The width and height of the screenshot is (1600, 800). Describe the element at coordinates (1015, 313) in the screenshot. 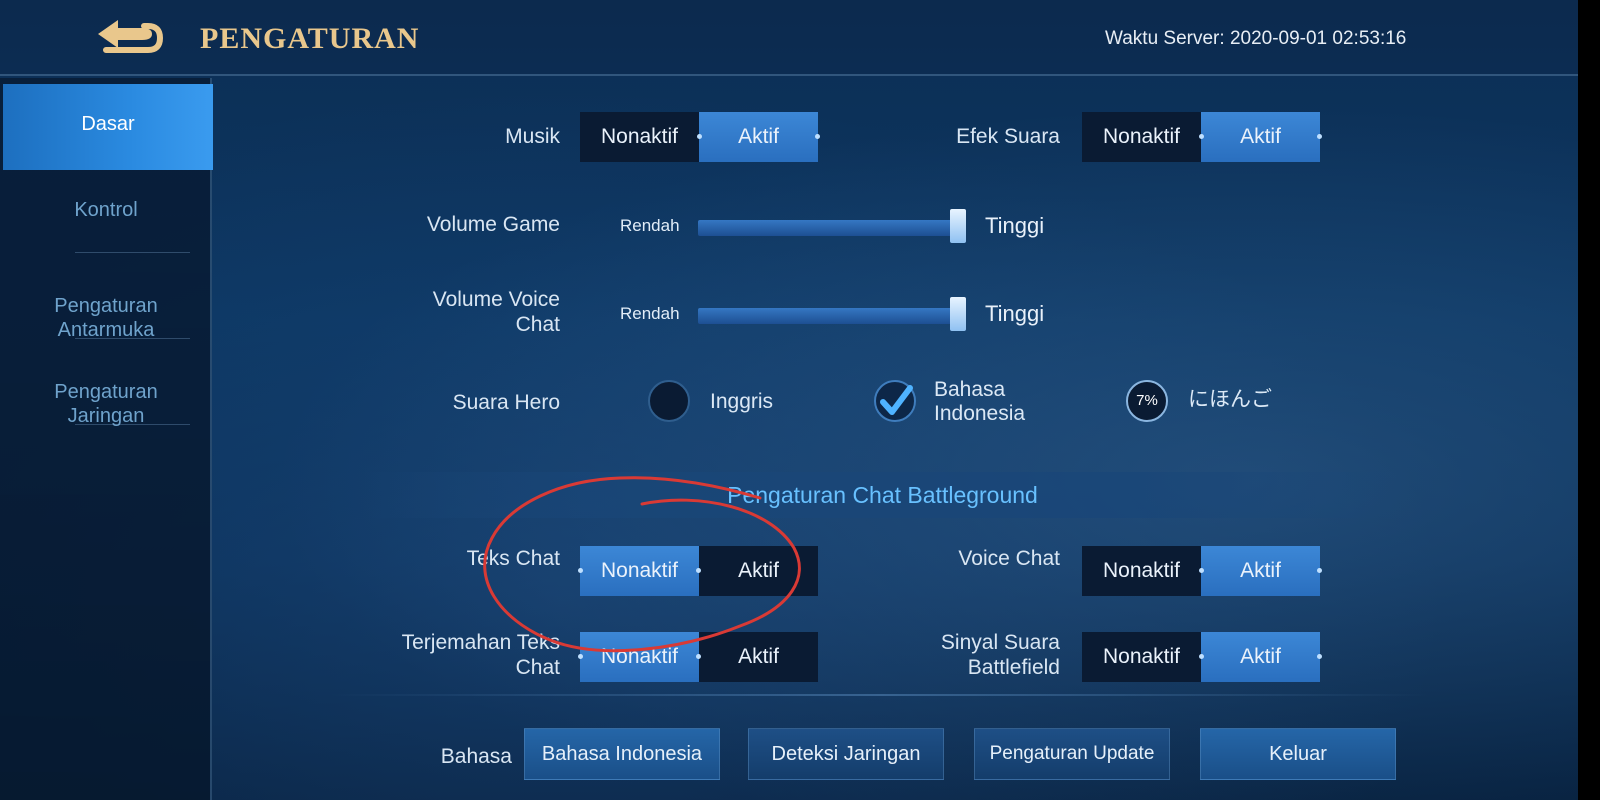

I see `volume-voice-high-label: Tinggi` at that location.